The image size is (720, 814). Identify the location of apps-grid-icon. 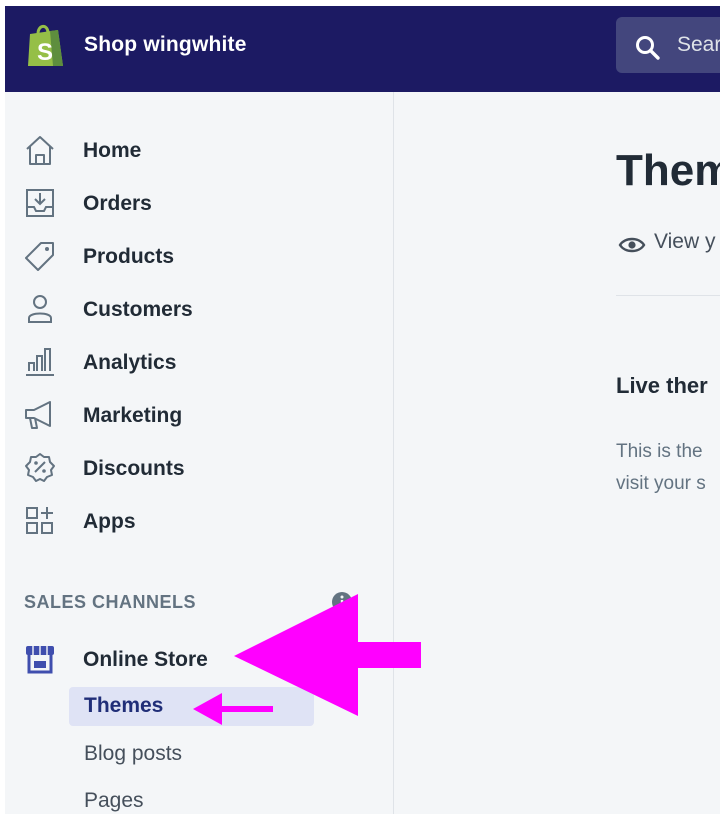
(39, 520).